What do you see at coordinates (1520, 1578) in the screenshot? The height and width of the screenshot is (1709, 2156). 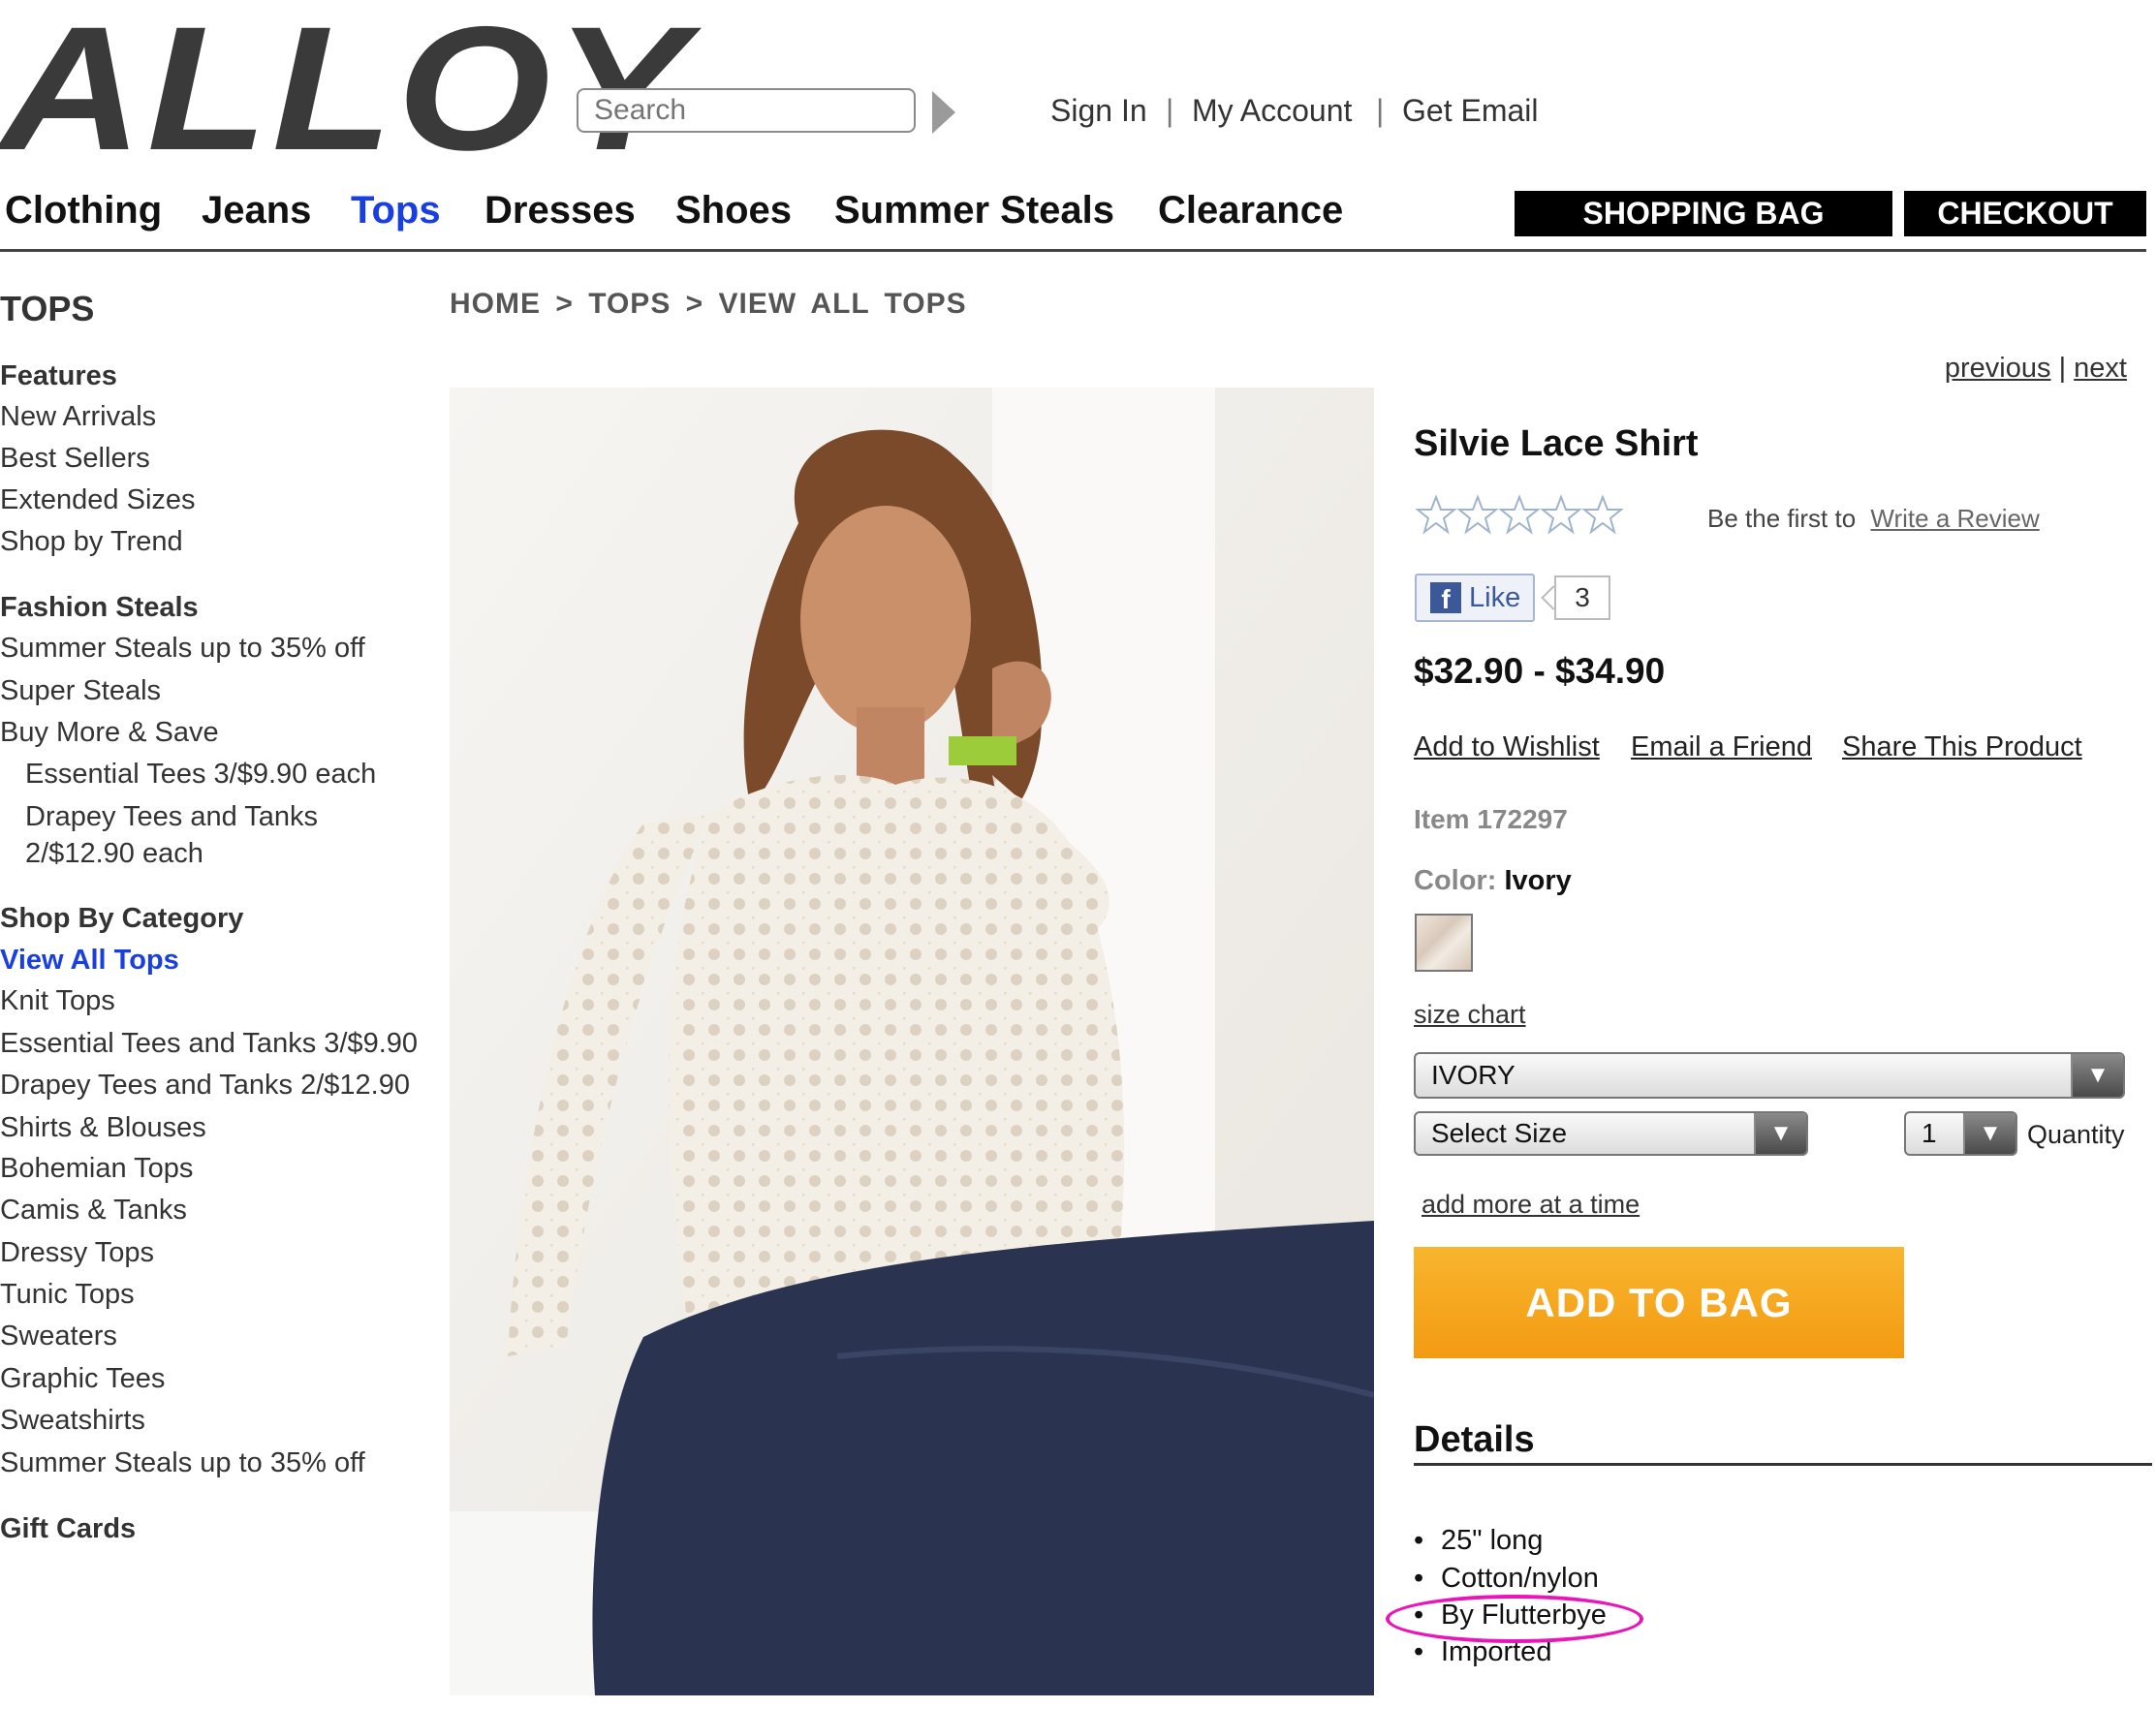 I see `detail-text: Cotton/nylon` at bounding box center [1520, 1578].